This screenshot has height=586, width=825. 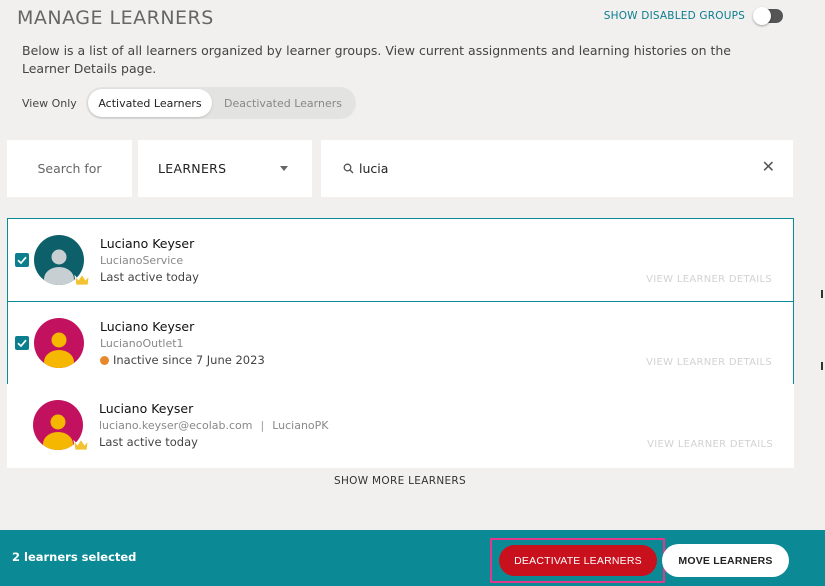 I want to click on magnifier-icon, so click(x=348, y=168).